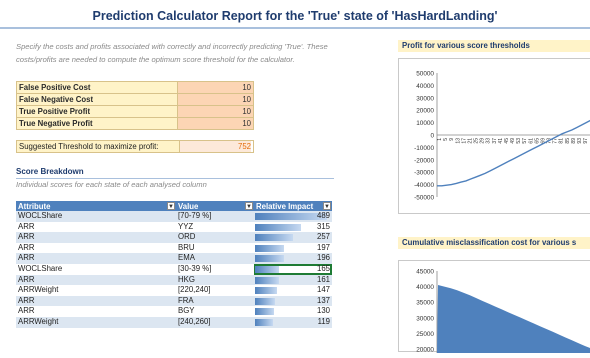 This screenshot has height=358, width=590. I want to click on input-label: True Negative Profit, so click(97, 123).